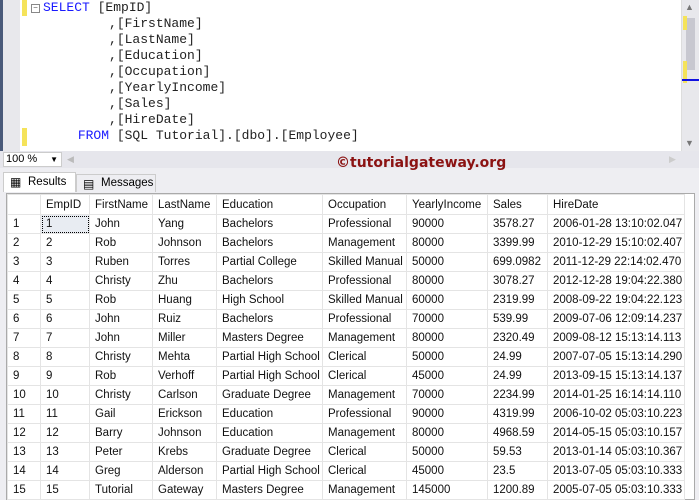 This screenshot has width=699, height=500. I want to click on scroll-thumb, so click(690, 44).